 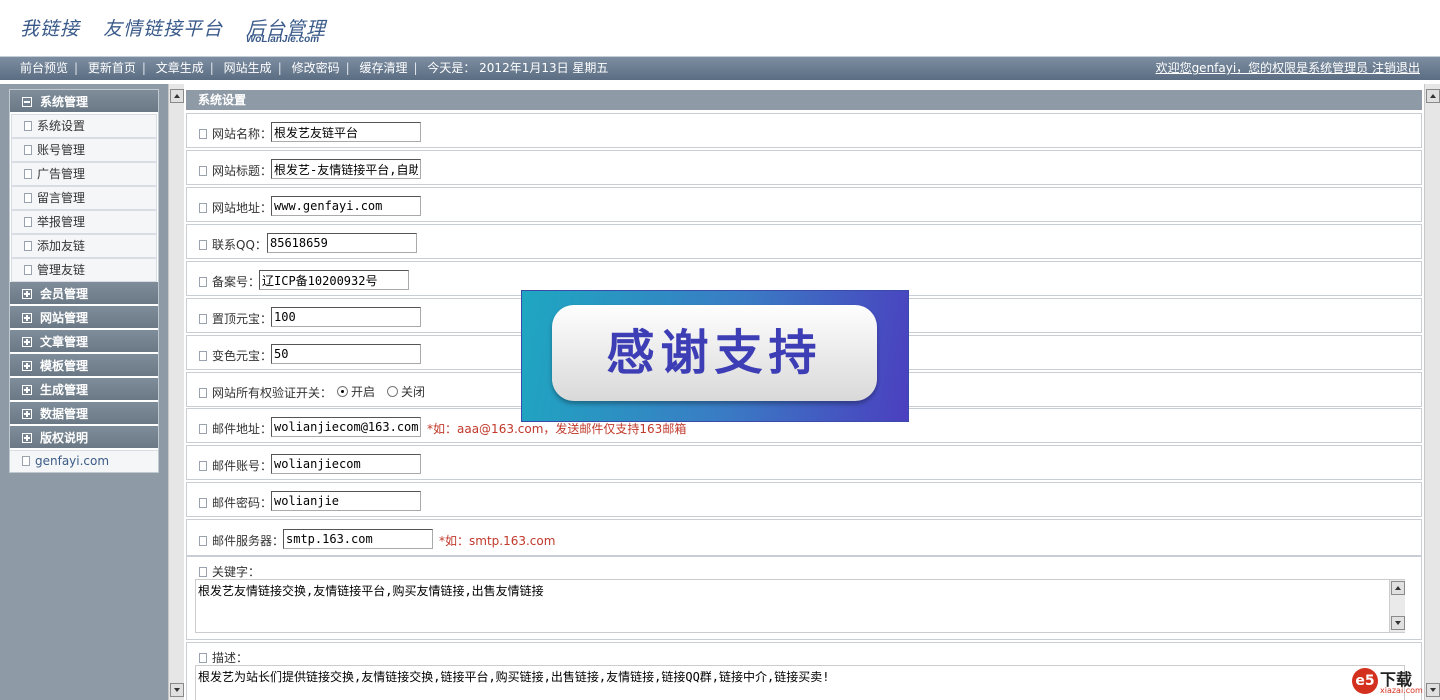 What do you see at coordinates (248, 68) in the screenshot?
I see `nav-site-gen: 网站生成` at bounding box center [248, 68].